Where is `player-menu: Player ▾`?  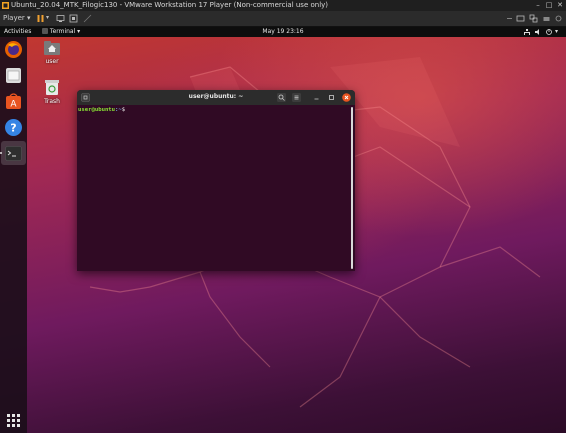 player-menu: Player ▾ is located at coordinates (17, 18).